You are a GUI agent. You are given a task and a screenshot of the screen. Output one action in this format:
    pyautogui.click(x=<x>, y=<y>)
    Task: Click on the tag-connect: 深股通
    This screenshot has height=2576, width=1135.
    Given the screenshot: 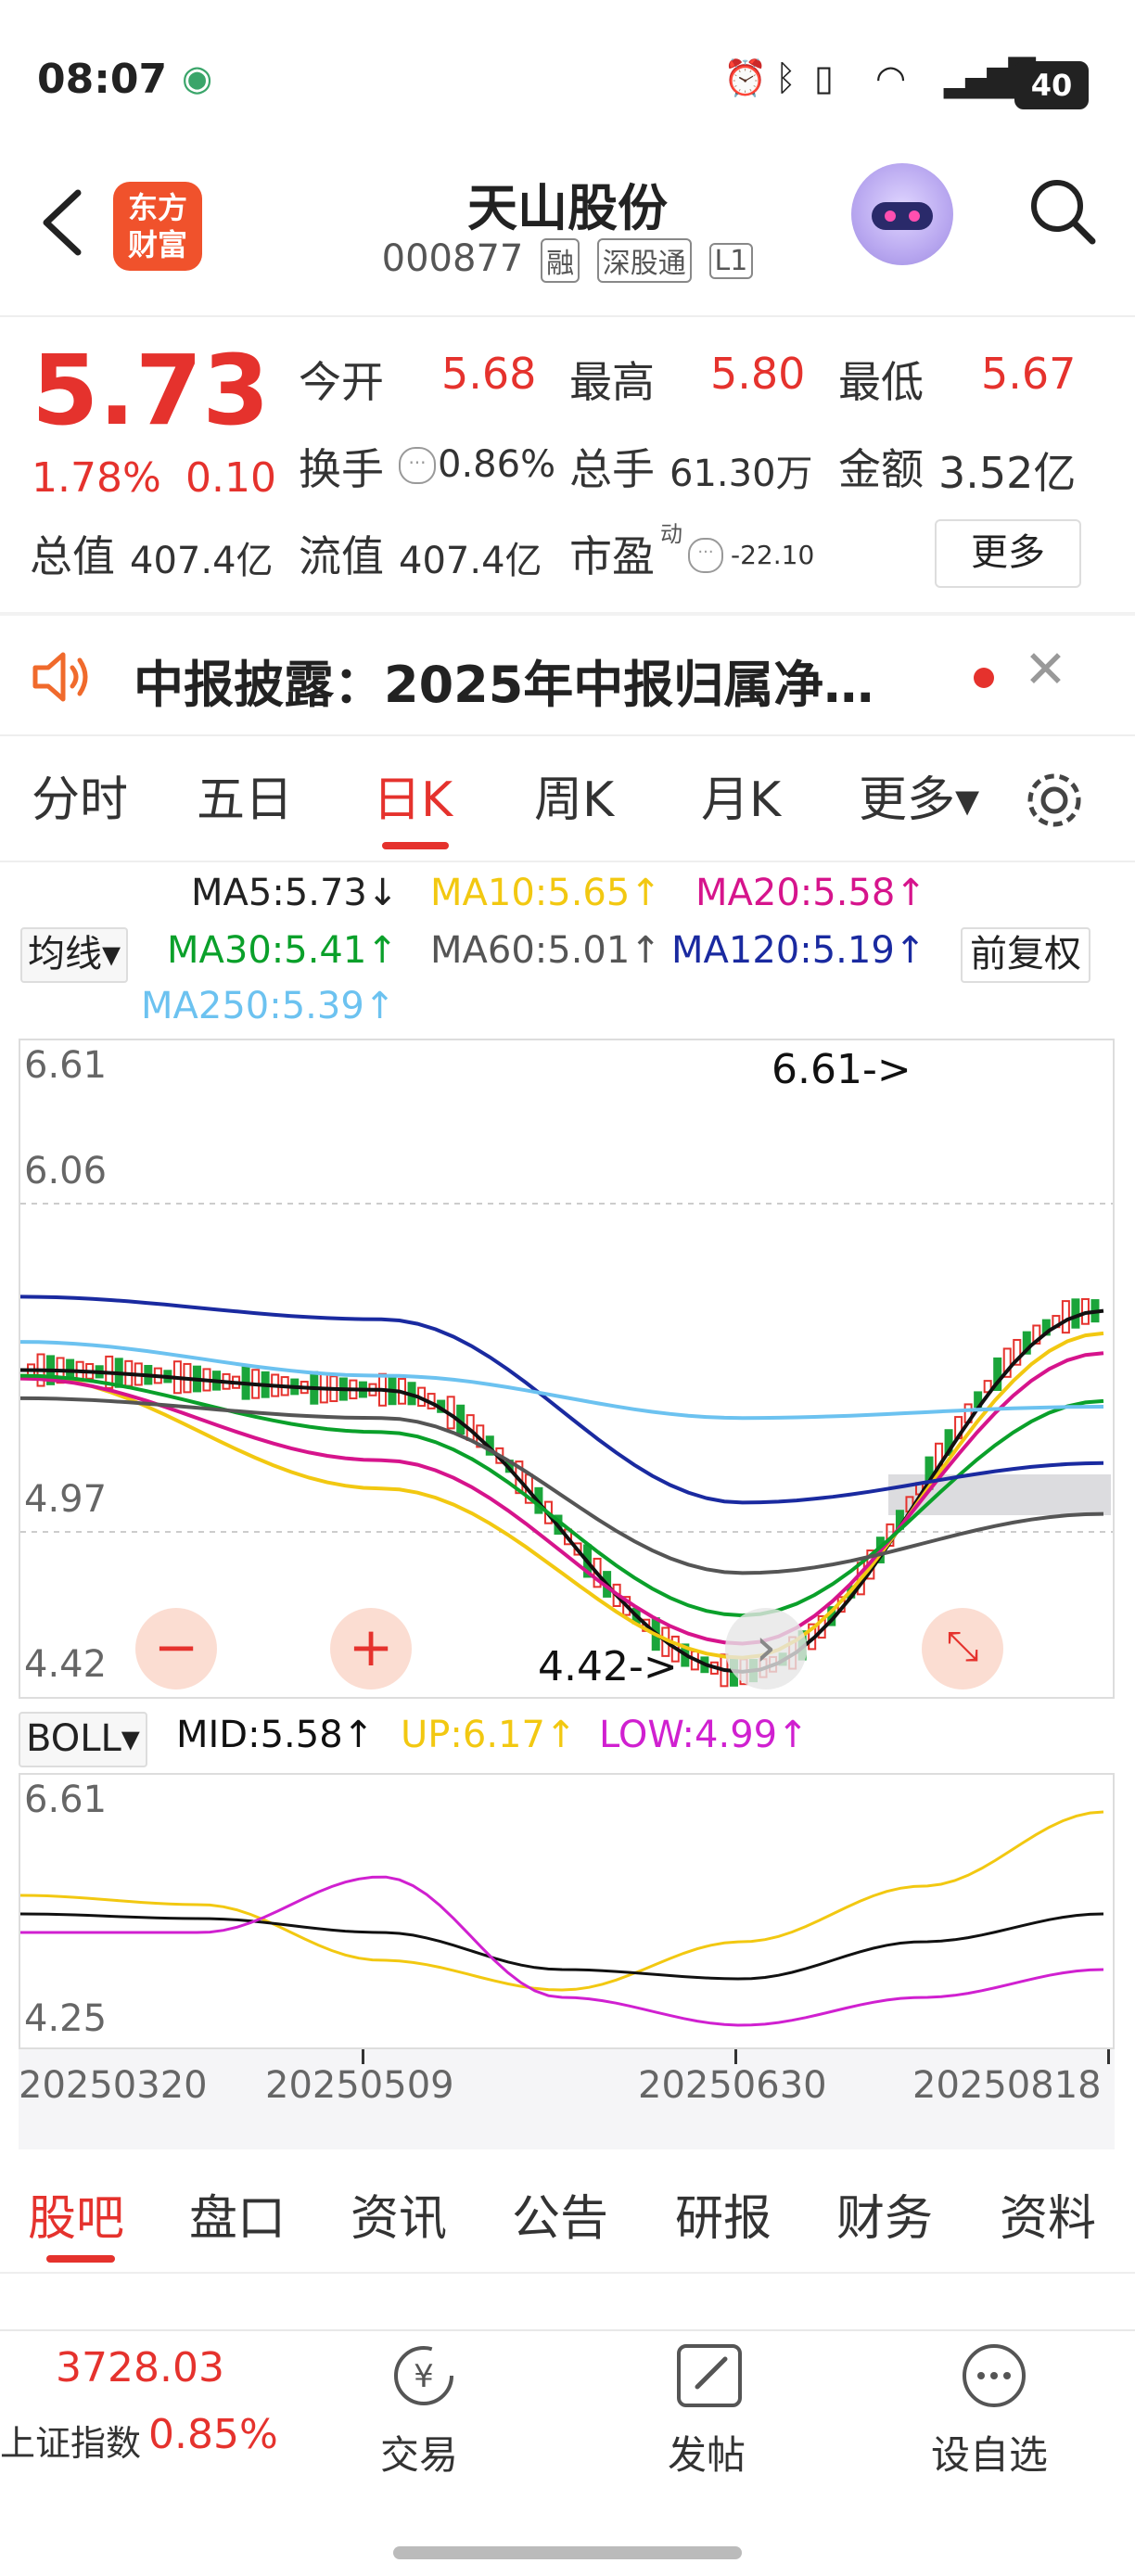 What is the action you would take?
    pyautogui.click(x=644, y=261)
    